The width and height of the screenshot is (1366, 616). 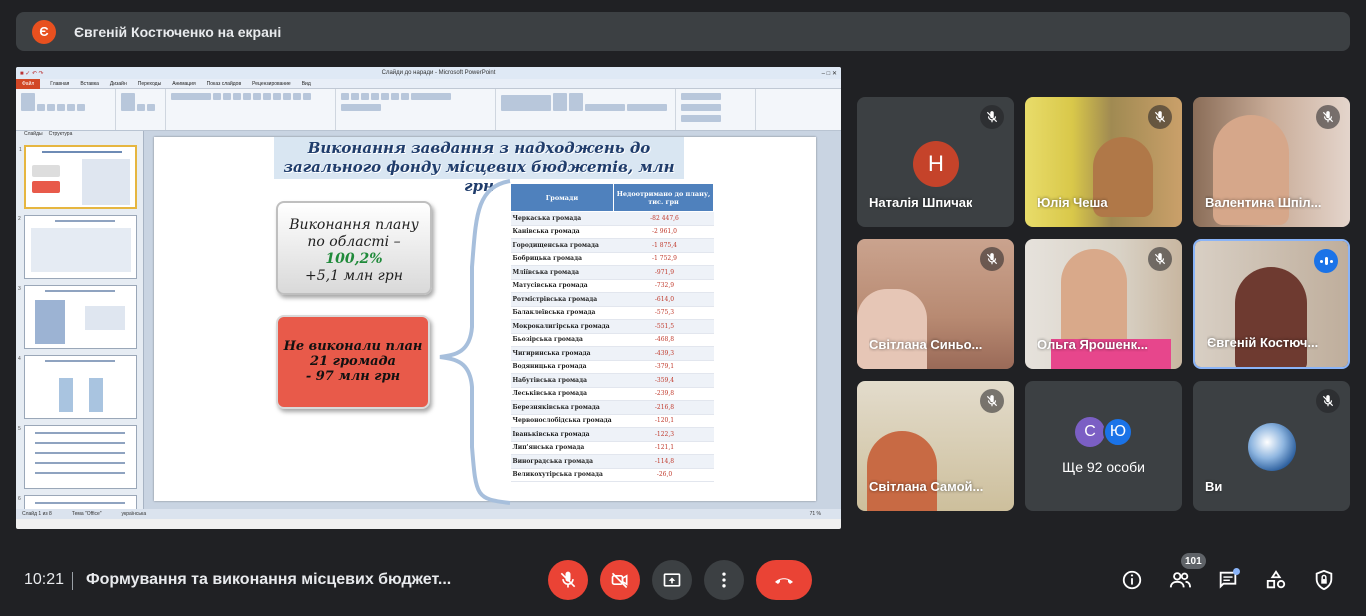 What do you see at coordinates (1271, 446) in the screenshot?
I see `self-tile: Ви` at bounding box center [1271, 446].